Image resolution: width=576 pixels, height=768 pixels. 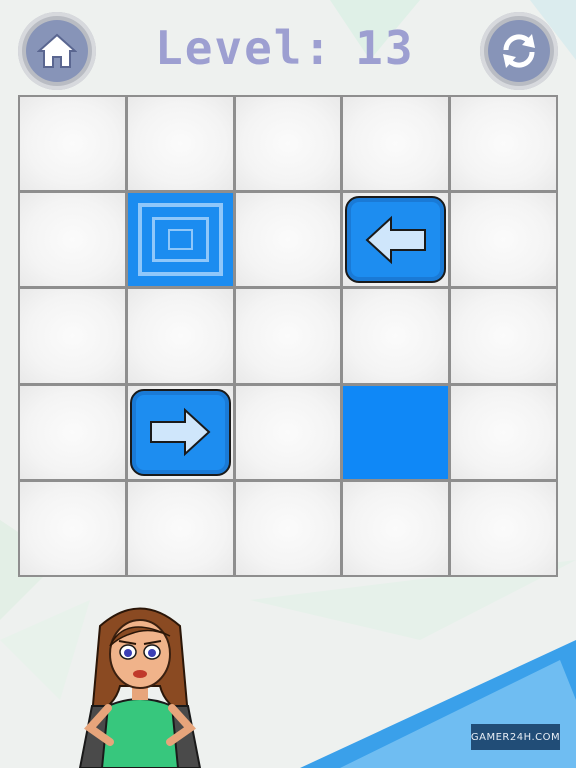 I want to click on arrow-left-block, so click(x=396, y=240).